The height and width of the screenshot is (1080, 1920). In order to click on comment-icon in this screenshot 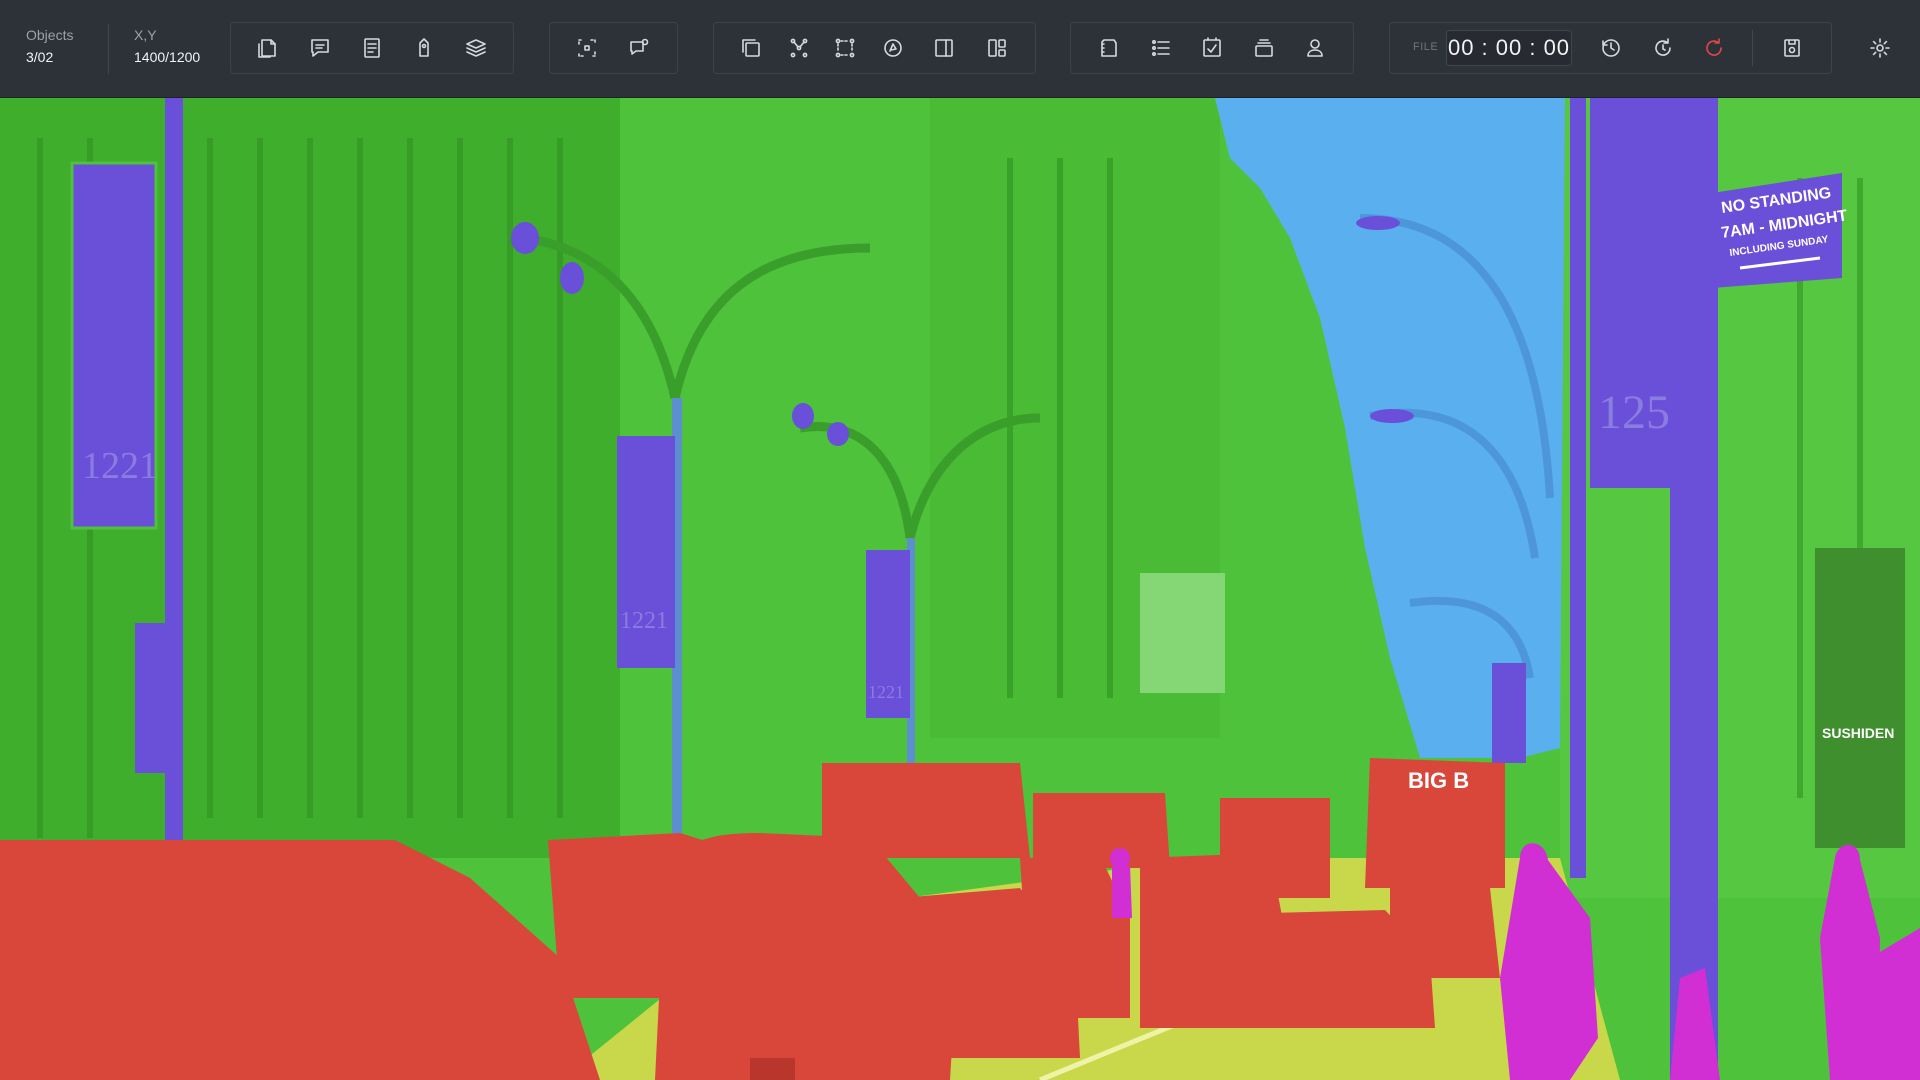, I will do `click(320, 48)`.